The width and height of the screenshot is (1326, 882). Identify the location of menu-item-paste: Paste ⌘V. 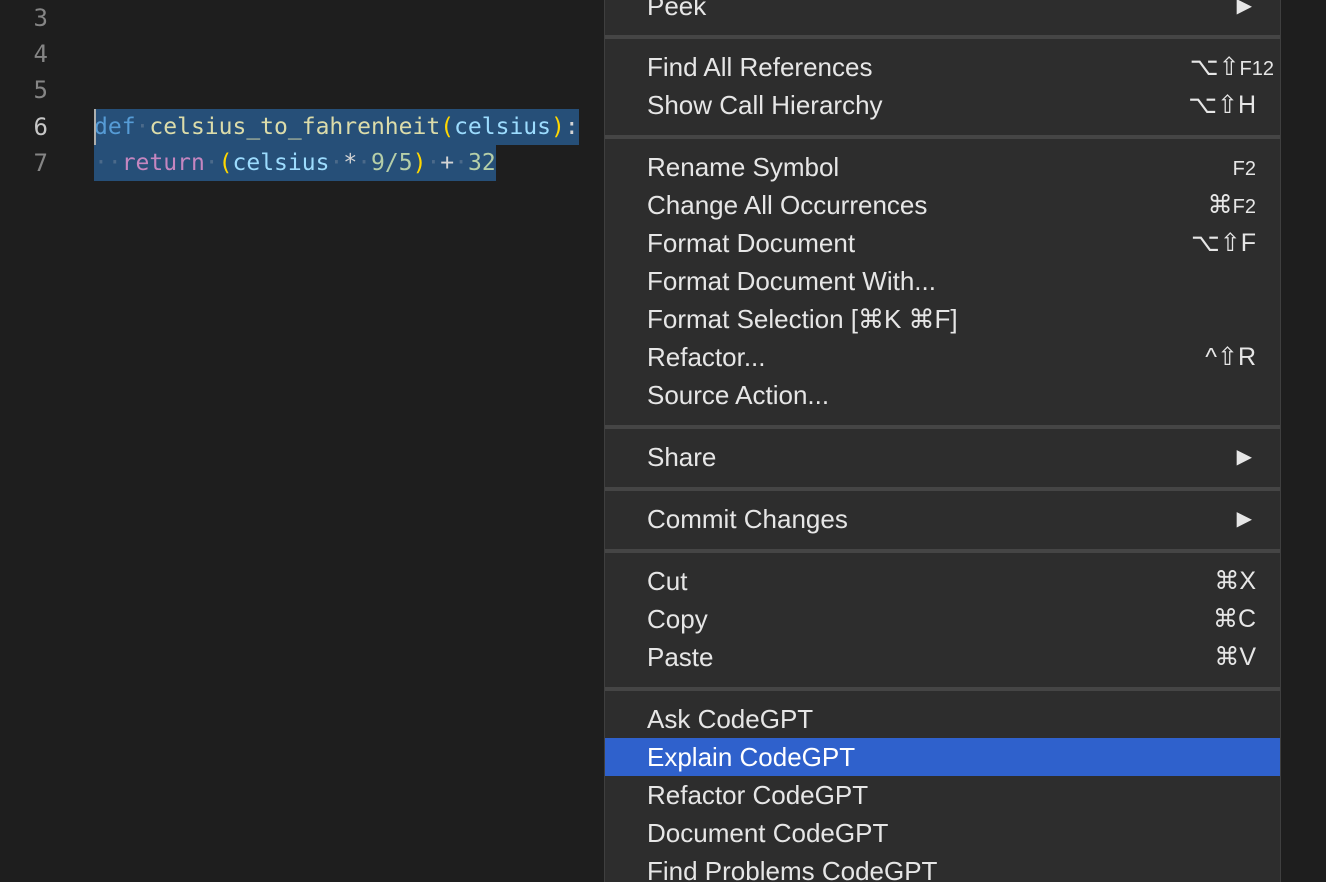
(942, 657).